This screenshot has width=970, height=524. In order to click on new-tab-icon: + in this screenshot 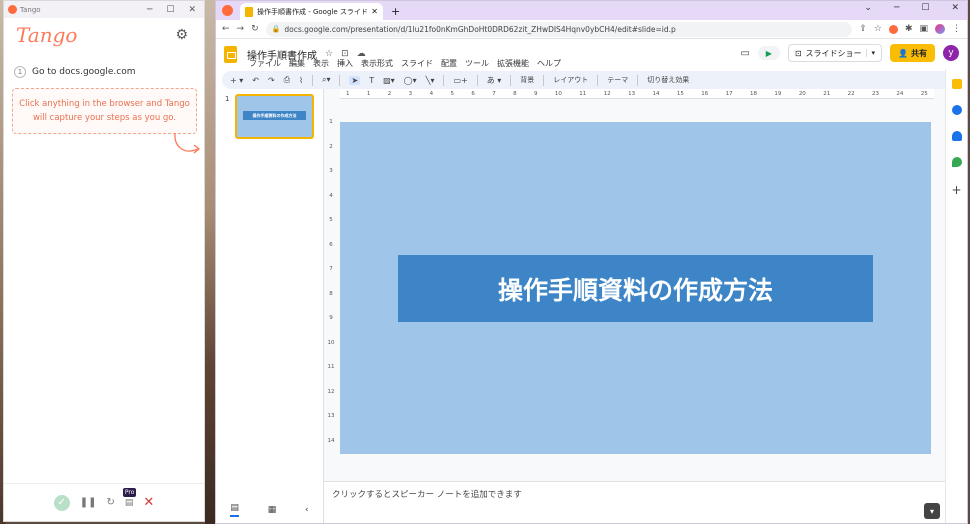, I will do `click(395, 11)`.